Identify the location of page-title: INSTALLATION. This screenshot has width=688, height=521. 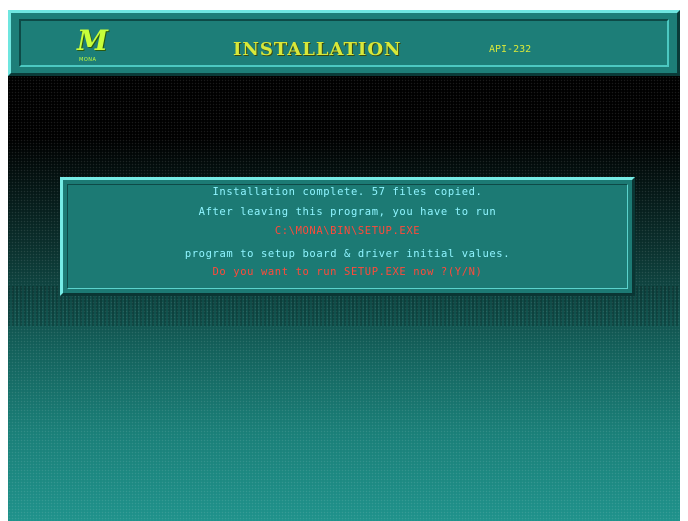
(317, 49).